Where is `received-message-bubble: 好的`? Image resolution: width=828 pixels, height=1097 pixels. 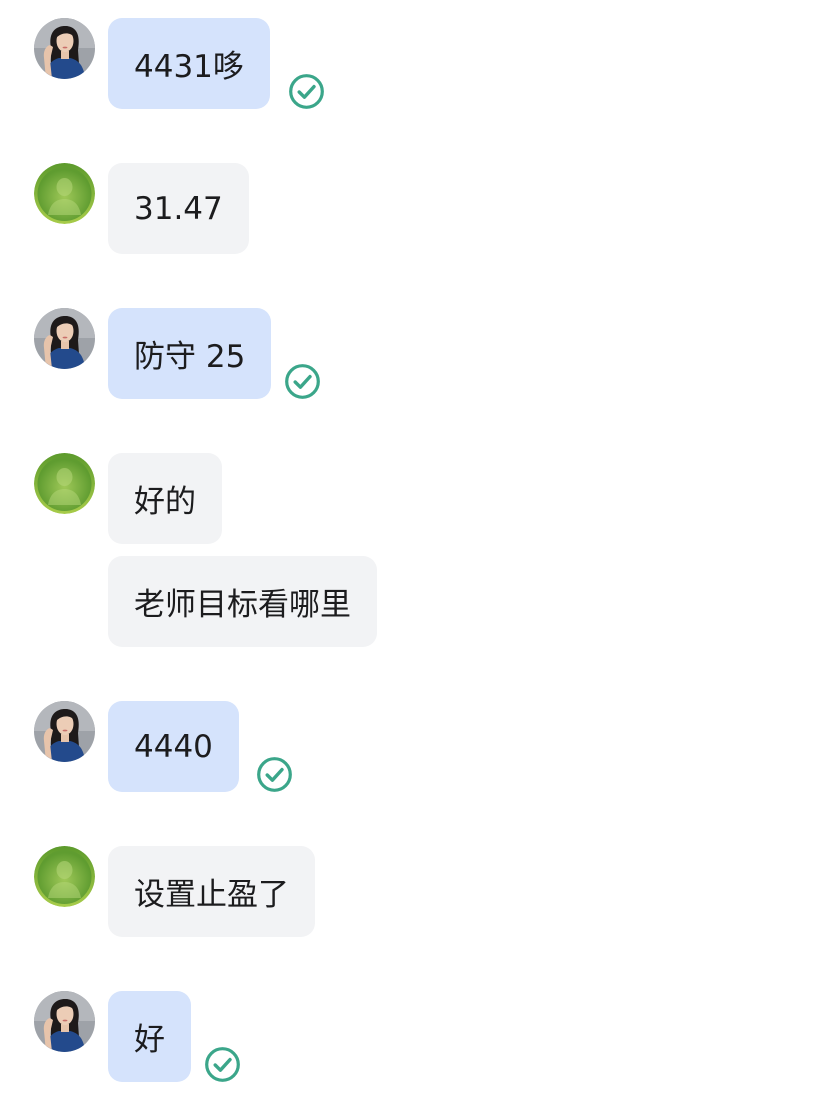
received-message-bubble: 好的 is located at coordinates (165, 498).